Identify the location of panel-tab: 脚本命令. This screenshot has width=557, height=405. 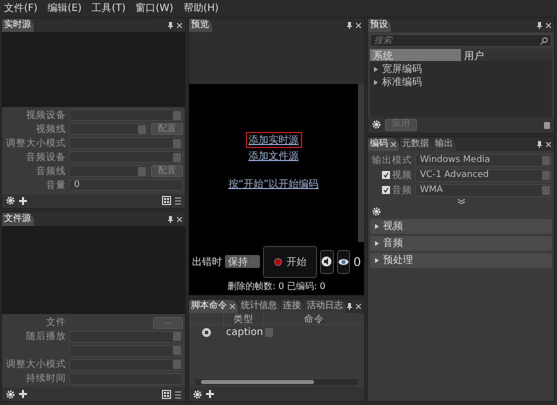
(213, 306).